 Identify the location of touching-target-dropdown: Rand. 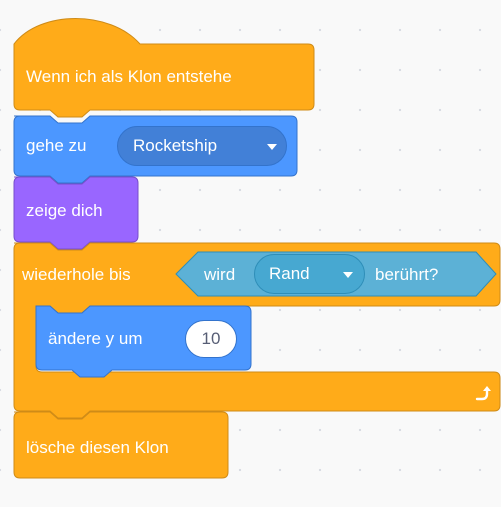
(309, 274).